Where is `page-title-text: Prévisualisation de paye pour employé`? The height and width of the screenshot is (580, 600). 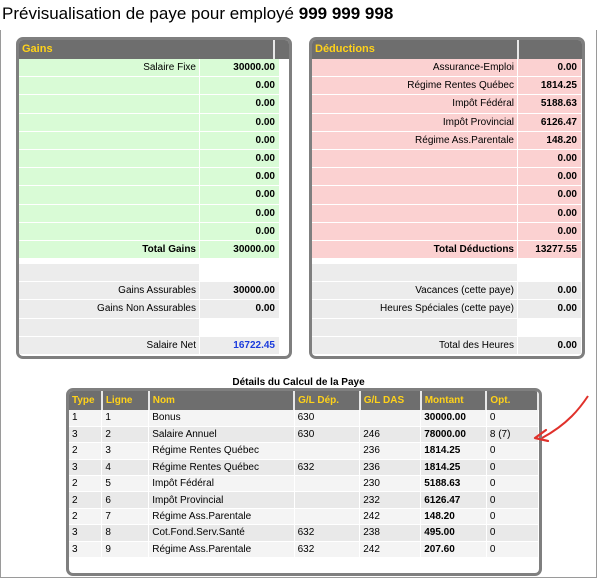 page-title-text: Prévisualisation de paye pour employé is located at coordinates (148, 13).